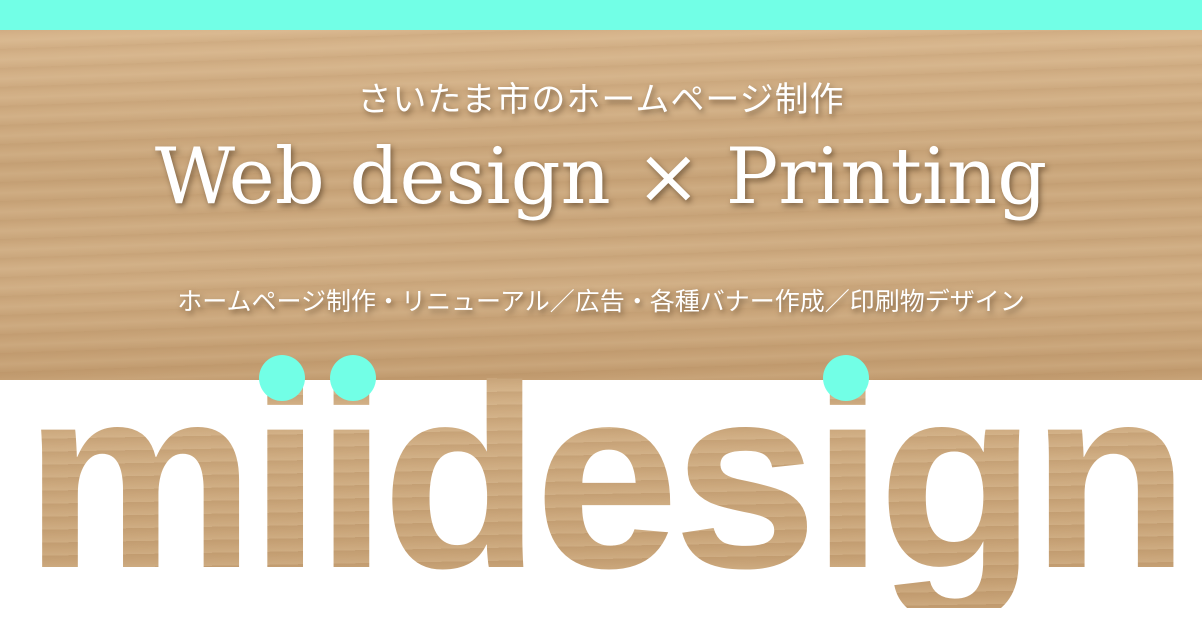 This screenshot has width=1202, height=630. Describe the element at coordinates (601, 15) in the screenshot. I see `top-accent-bar` at that location.